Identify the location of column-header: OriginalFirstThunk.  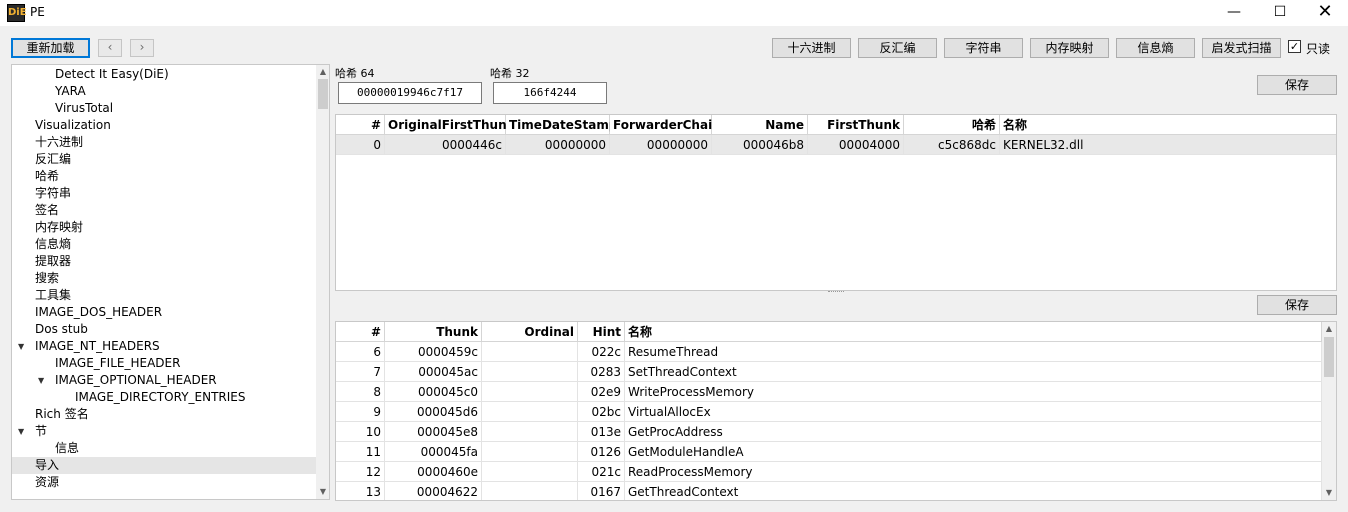
(450, 125).